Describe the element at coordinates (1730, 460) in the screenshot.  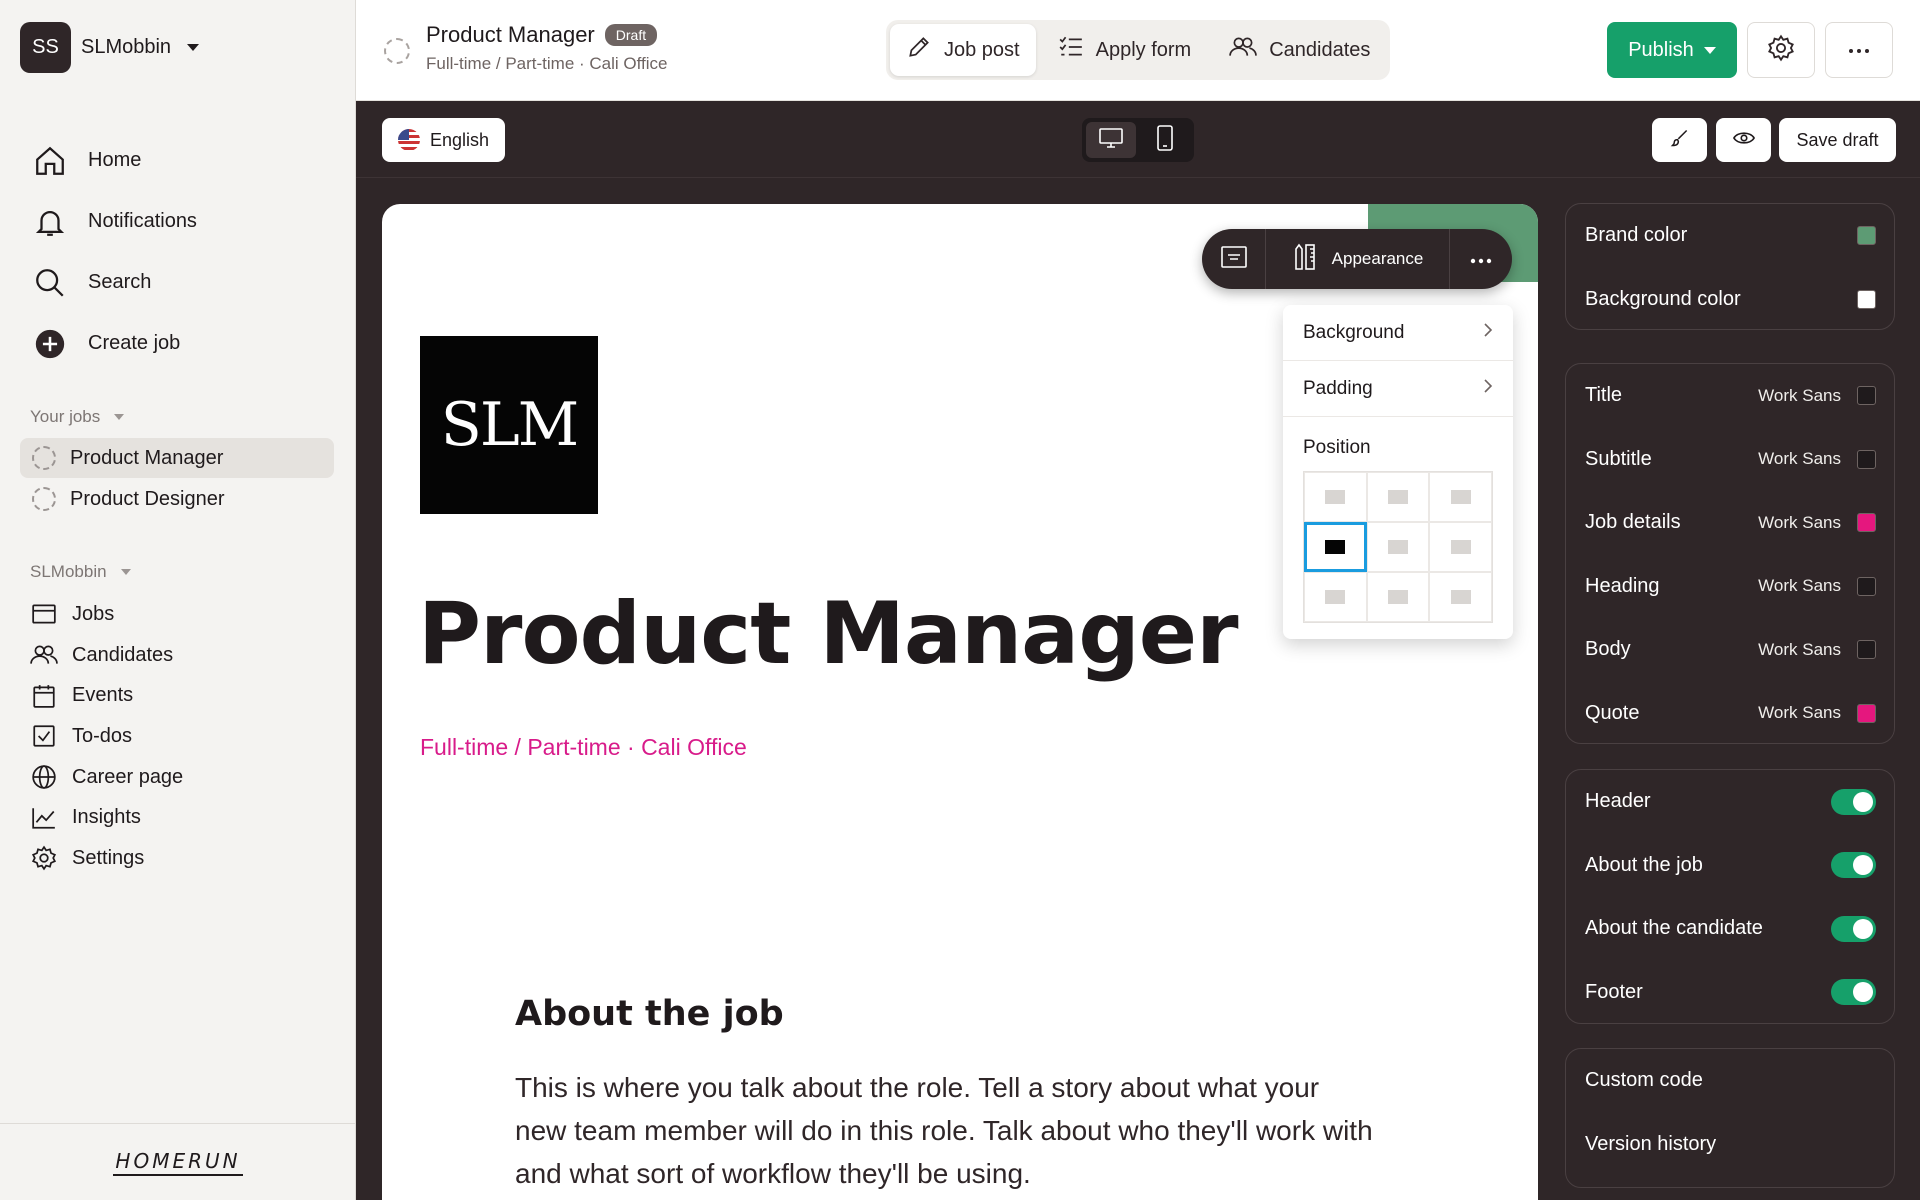
I see `typography-row-subtitle: Subtitle Work Sans` at that location.